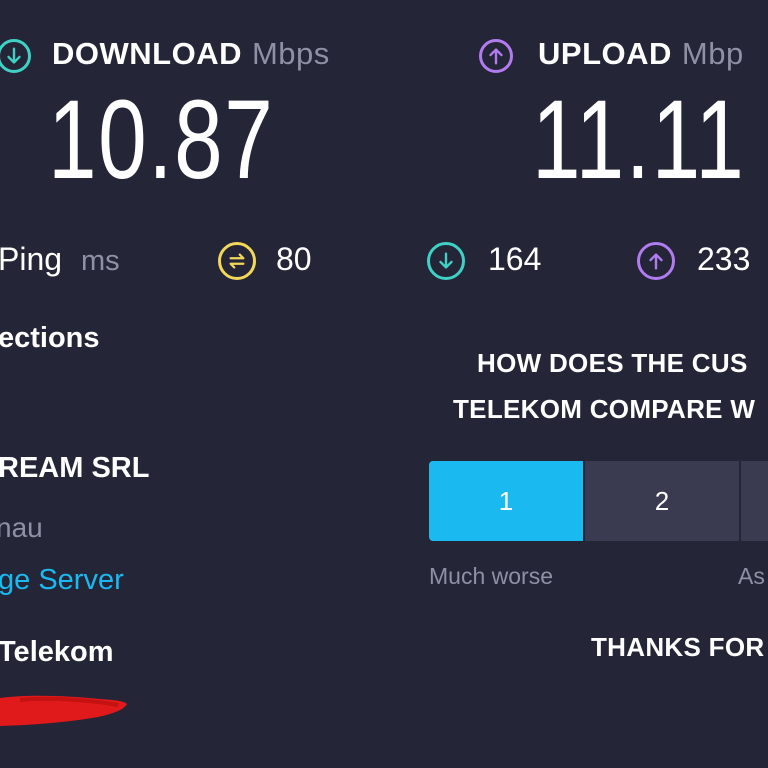 The width and height of the screenshot is (768, 768). Describe the element at coordinates (751, 576) in the screenshot. I see `rating-label-as: As` at that location.